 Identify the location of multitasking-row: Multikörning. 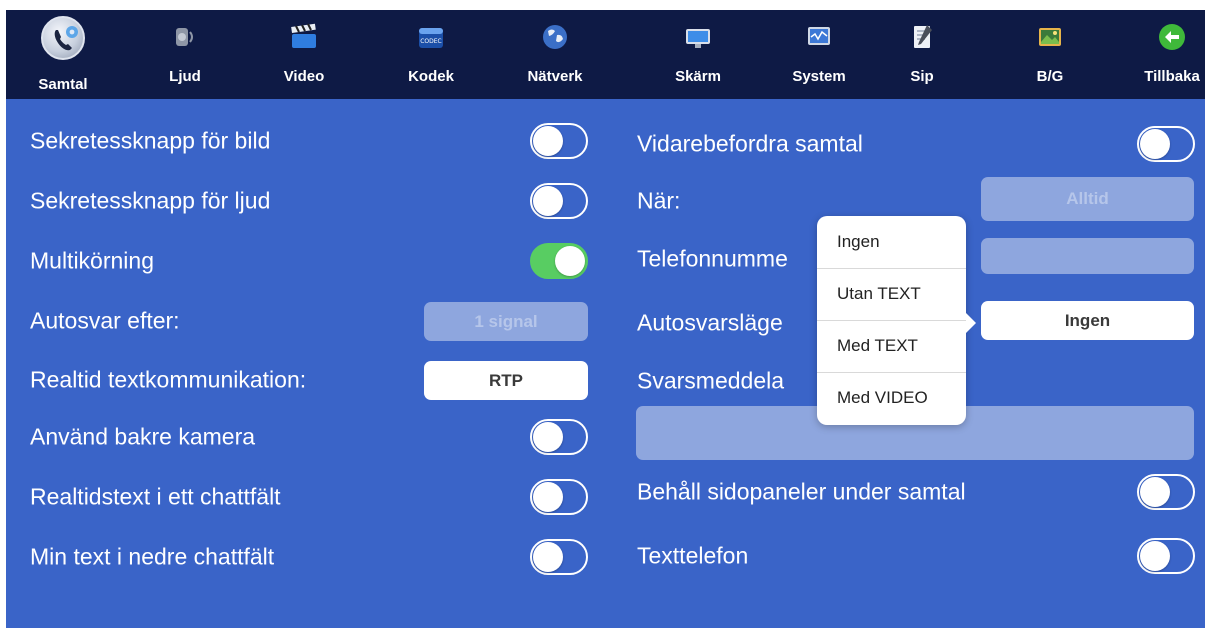
(310, 261).